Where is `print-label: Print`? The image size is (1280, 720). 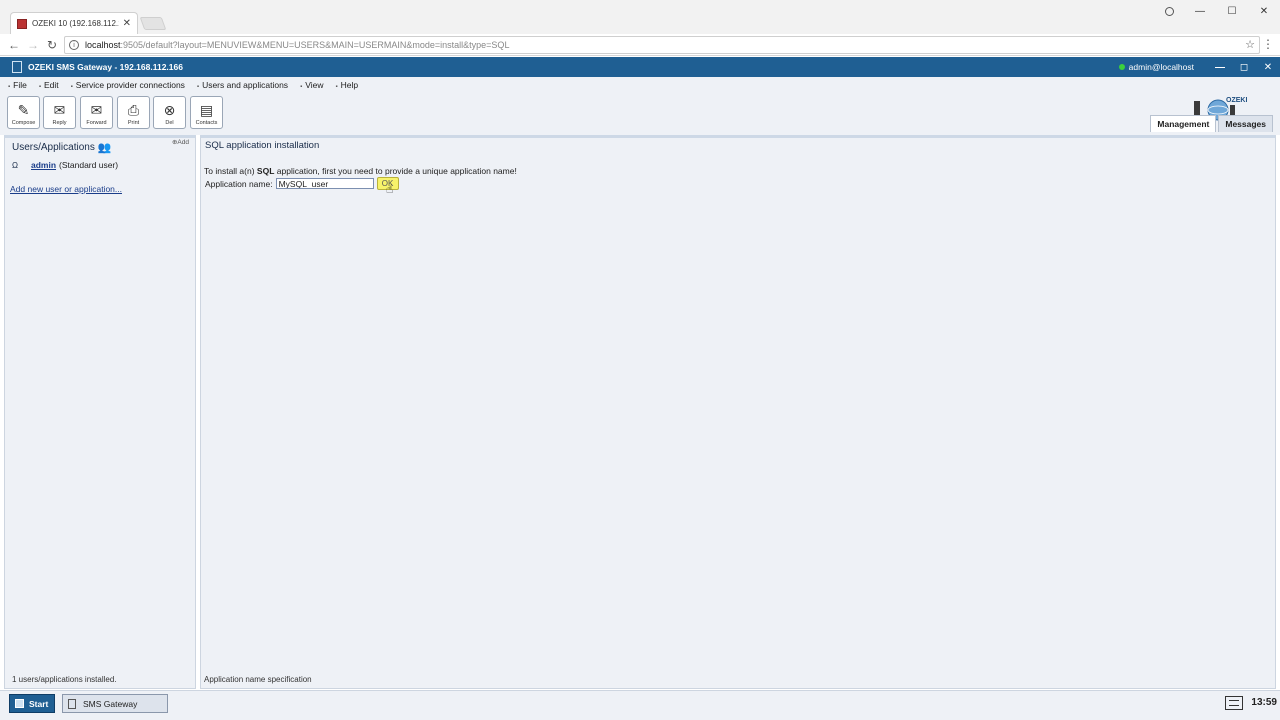
print-label: Print is located at coordinates (133, 123).